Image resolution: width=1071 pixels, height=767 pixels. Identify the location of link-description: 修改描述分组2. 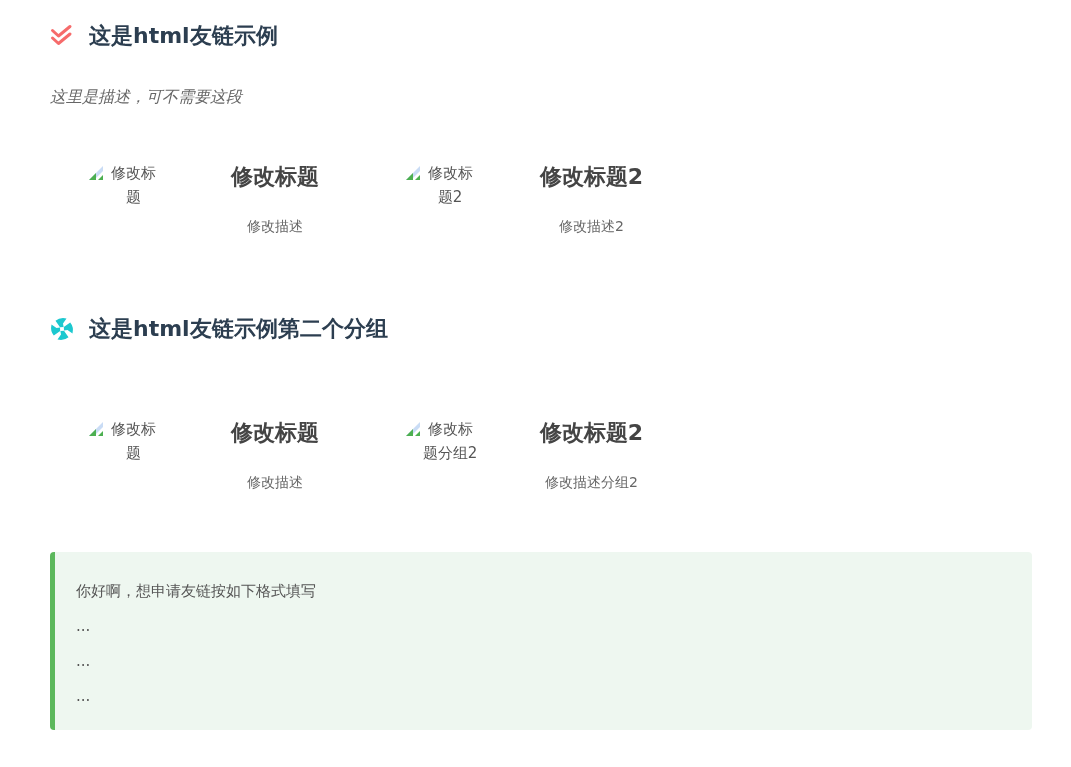
(591, 482).